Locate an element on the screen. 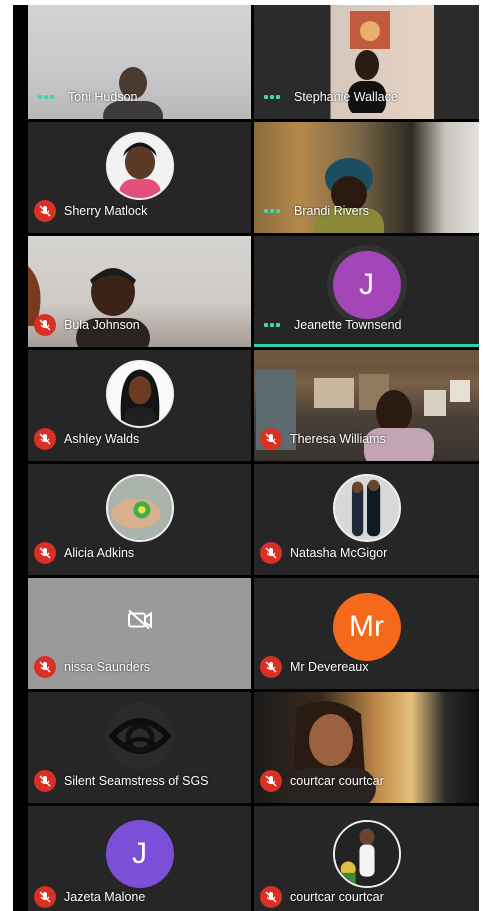 This screenshot has height=911, width=483. participant-name-row: Theresa Williams is located at coordinates (323, 439).